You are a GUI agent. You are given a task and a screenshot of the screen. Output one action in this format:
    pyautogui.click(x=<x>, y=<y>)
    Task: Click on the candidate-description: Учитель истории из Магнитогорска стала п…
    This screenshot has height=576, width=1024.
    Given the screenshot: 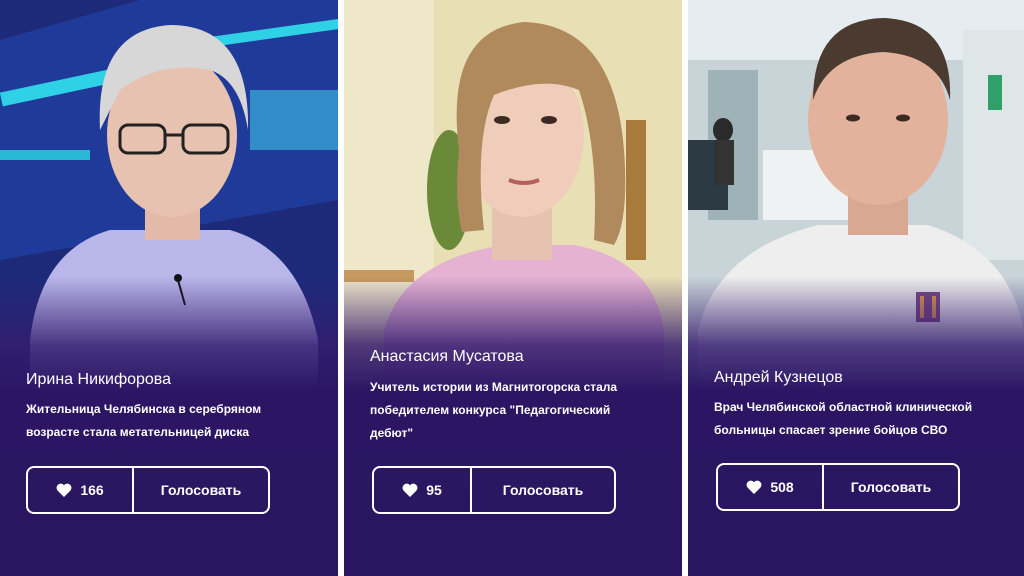 What is the action you would take?
    pyautogui.click(x=494, y=410)
    